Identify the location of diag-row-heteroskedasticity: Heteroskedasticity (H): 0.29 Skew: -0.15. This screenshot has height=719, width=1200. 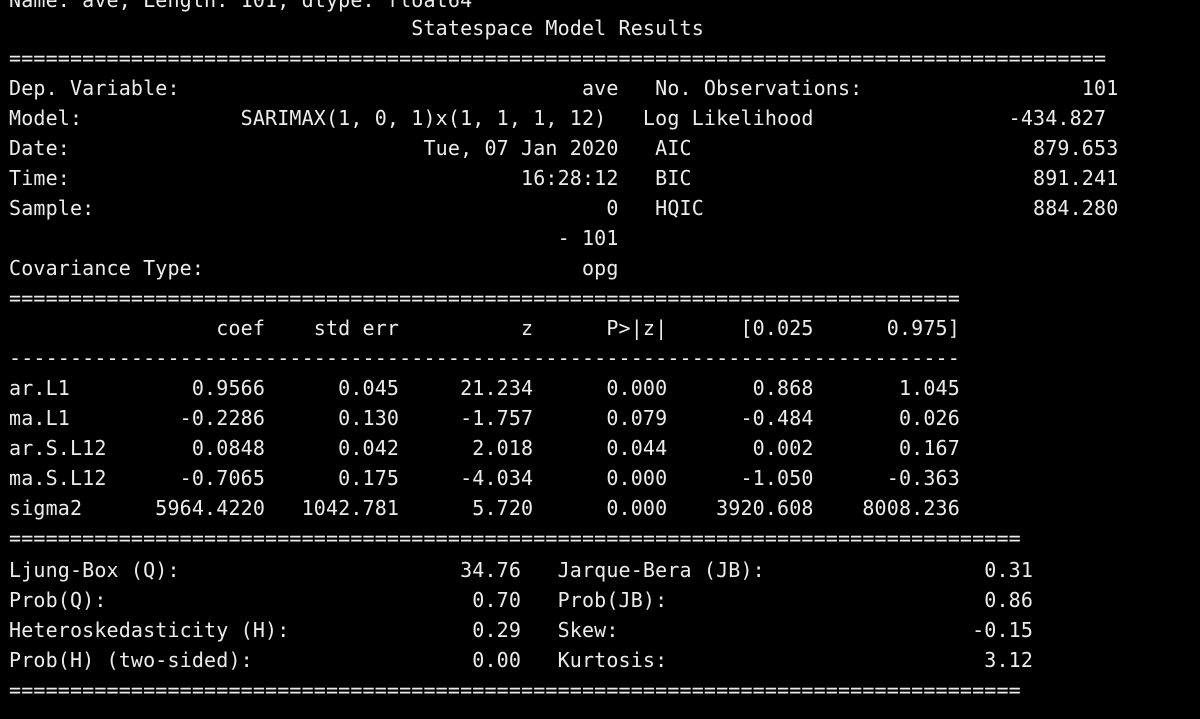
(521, 630).